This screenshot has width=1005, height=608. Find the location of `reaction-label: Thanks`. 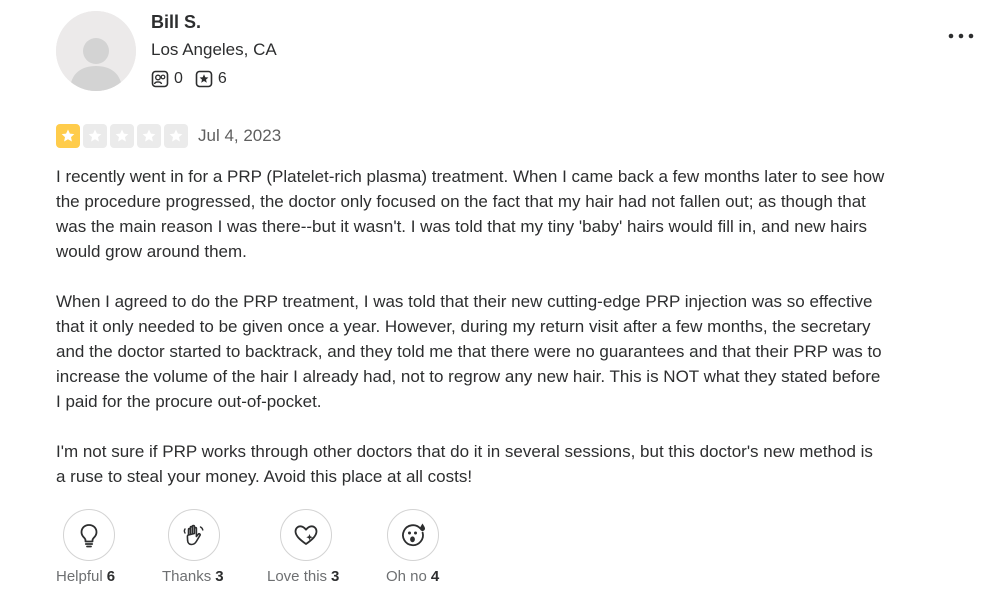

reaction-label: Thanks is located at coordinates (187, 576).